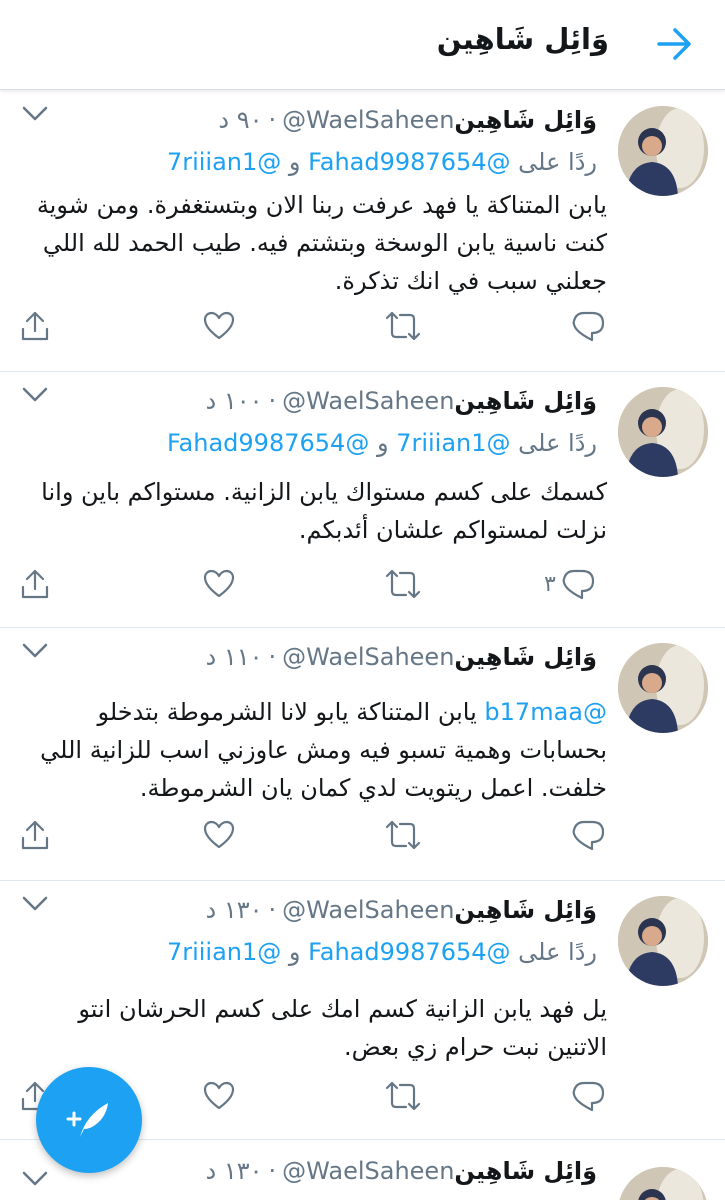 Image resolution: width=725 pixels, height=1200 pixels. Describe the element at coordinates (545, 712) in the screenshot. I see `mention-link: @b17maa` at that location.